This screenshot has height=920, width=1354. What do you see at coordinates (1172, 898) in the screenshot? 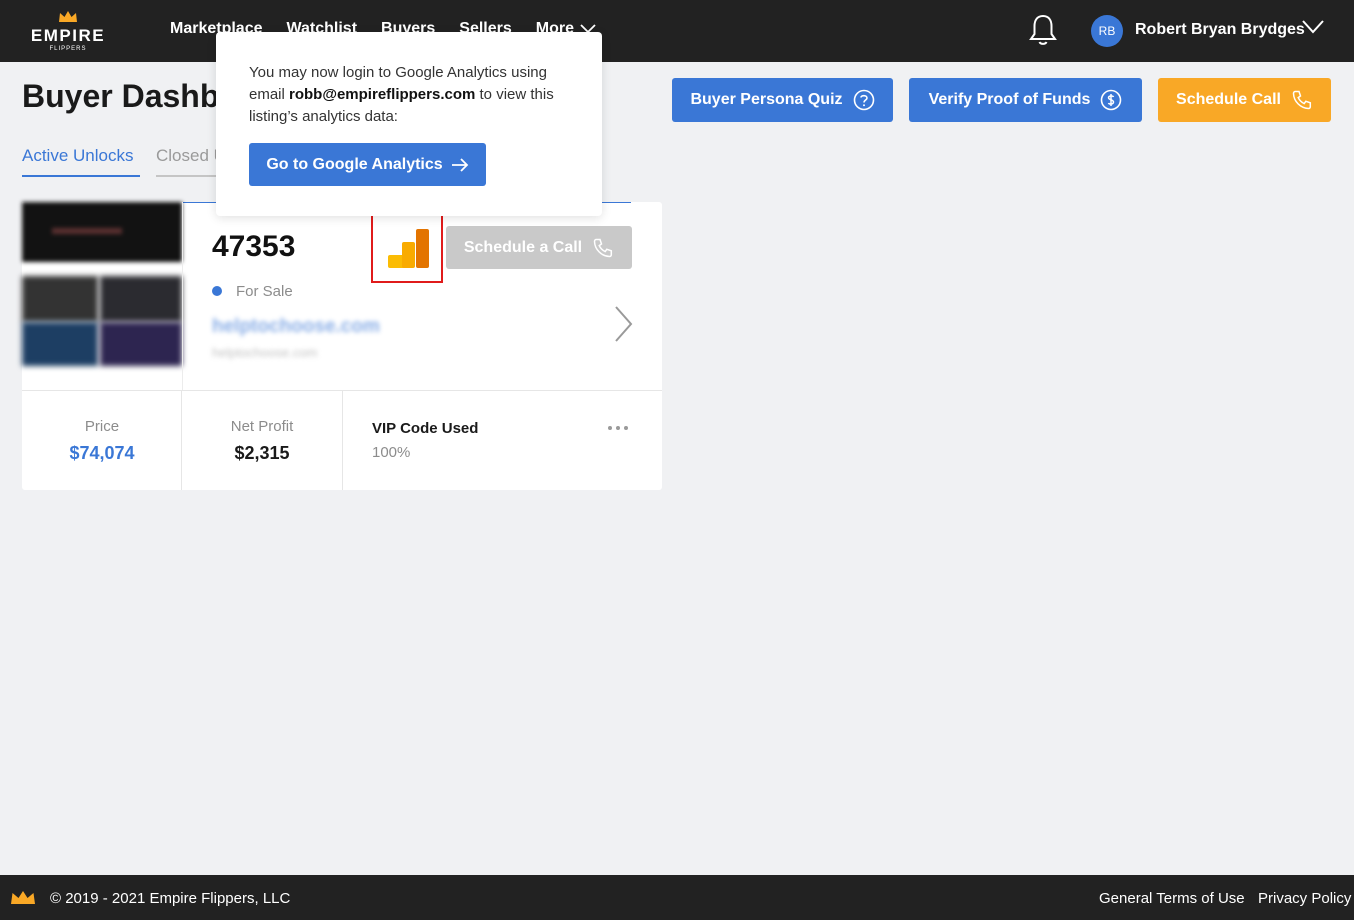
I see `terms-link: General Terms of Use` at bounding box center [1172, 898].